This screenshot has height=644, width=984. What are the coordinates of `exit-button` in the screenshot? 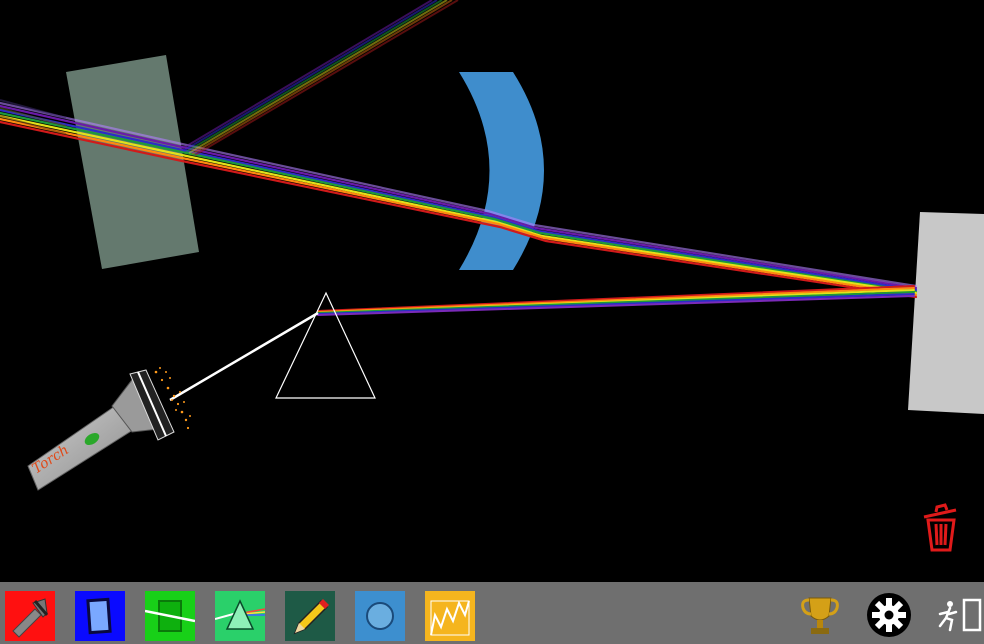 It's located at (959, 615).